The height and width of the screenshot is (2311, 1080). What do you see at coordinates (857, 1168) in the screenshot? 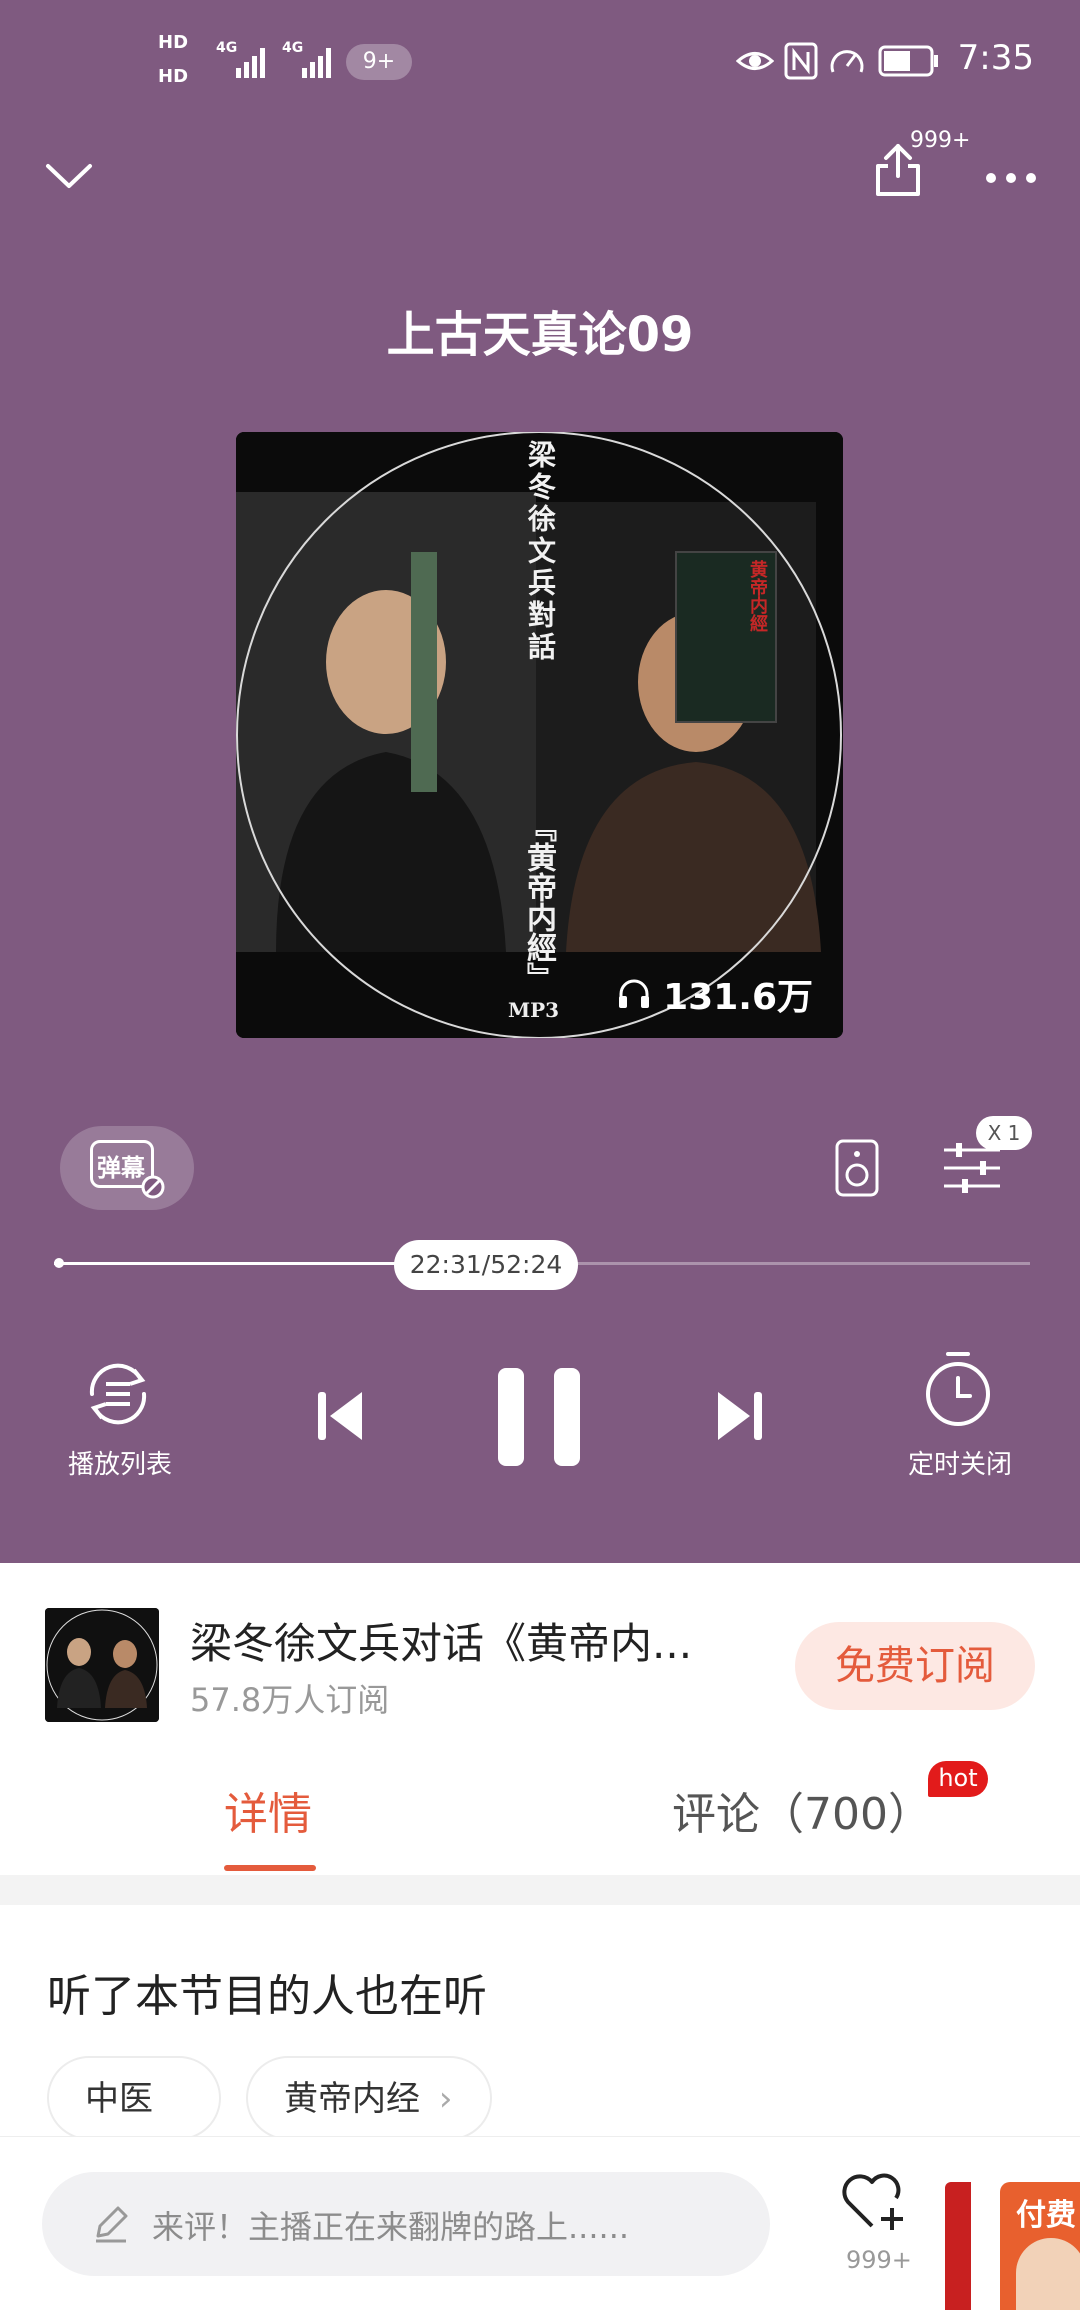
I see `speaker-icon` at bounding box center [857, 1168].